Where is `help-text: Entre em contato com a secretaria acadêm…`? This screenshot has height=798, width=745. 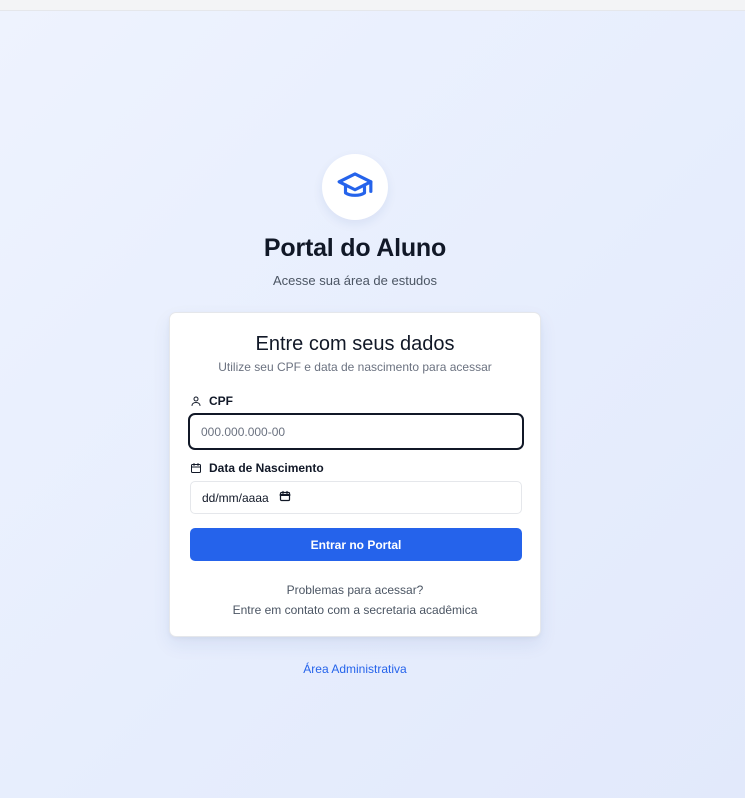 help-text: Entre em contato com a secretaria acadêm… is located at coordinates (355, 610).